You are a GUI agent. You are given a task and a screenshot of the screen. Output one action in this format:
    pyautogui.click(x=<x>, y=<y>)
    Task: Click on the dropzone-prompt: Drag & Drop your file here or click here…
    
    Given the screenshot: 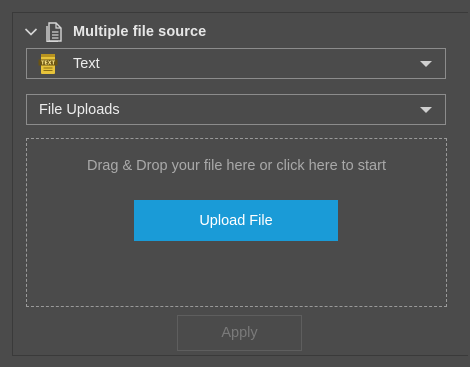 What is the action you would take?
    pyautogui.click(x=236, y=166)
    